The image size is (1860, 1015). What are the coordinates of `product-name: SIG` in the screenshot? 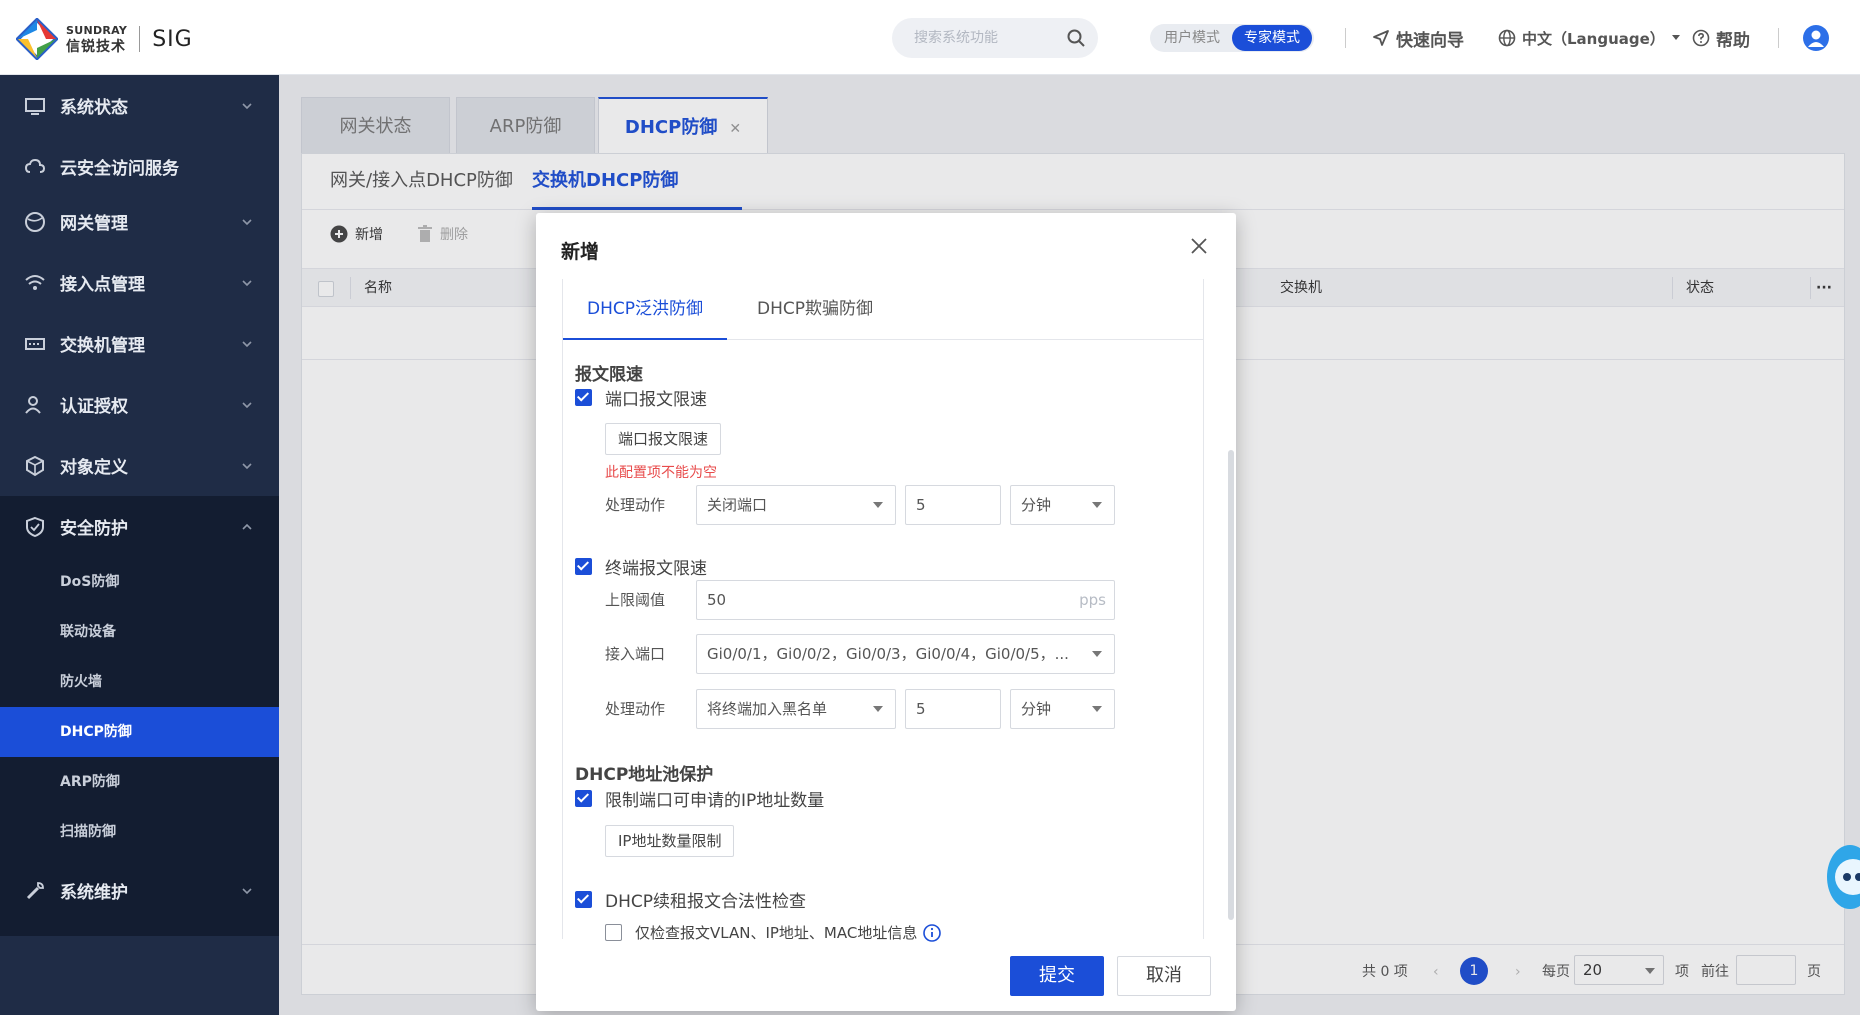 It's located at (172, 39).